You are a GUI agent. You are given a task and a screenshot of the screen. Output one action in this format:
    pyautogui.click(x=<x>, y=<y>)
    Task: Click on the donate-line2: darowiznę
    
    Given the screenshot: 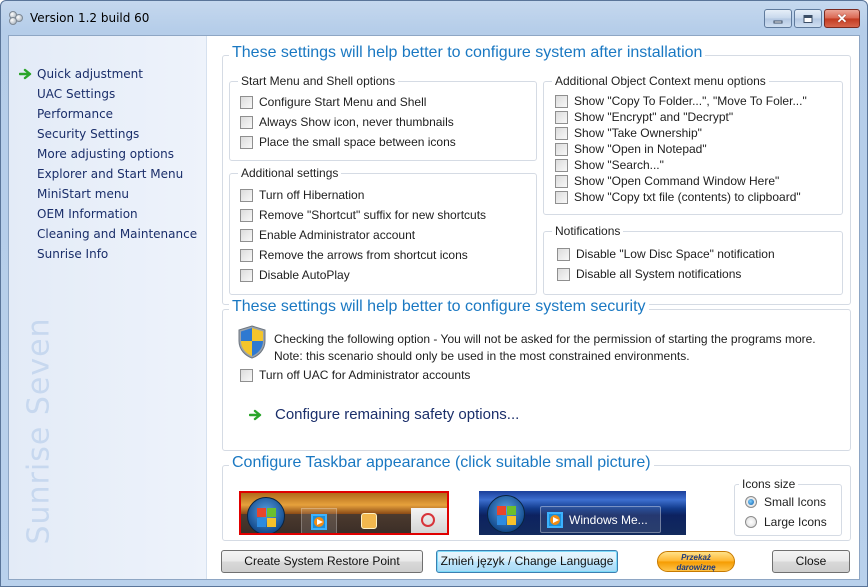 What is the action you would take?
    pyautogui.click(x=696, y=567)
    